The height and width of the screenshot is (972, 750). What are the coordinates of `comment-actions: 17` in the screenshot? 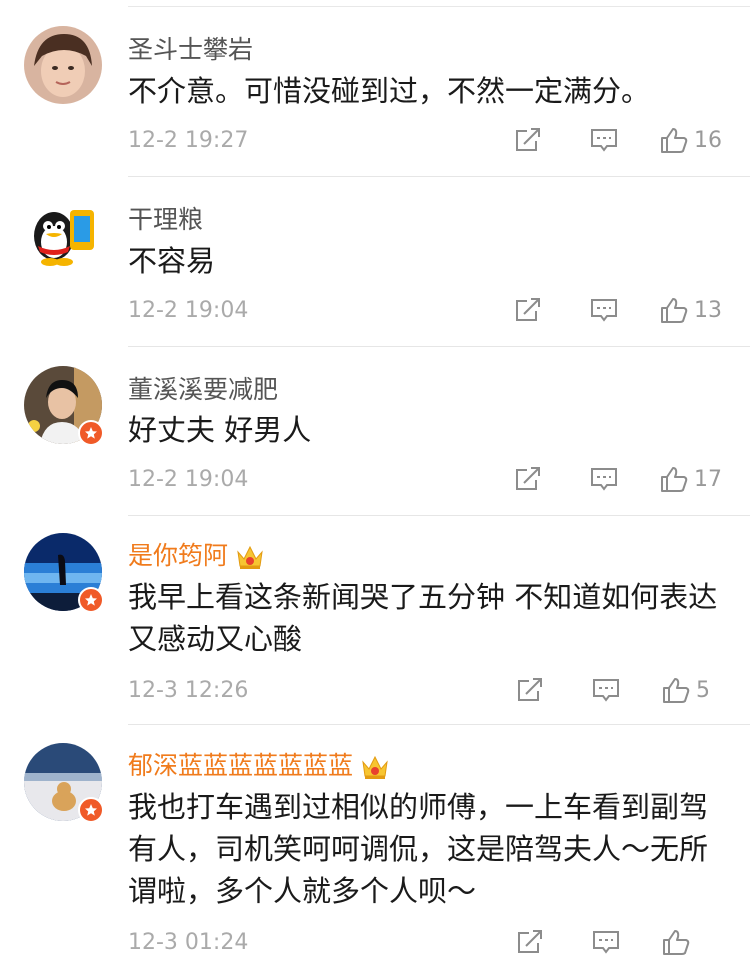 It's located at (618, 479).